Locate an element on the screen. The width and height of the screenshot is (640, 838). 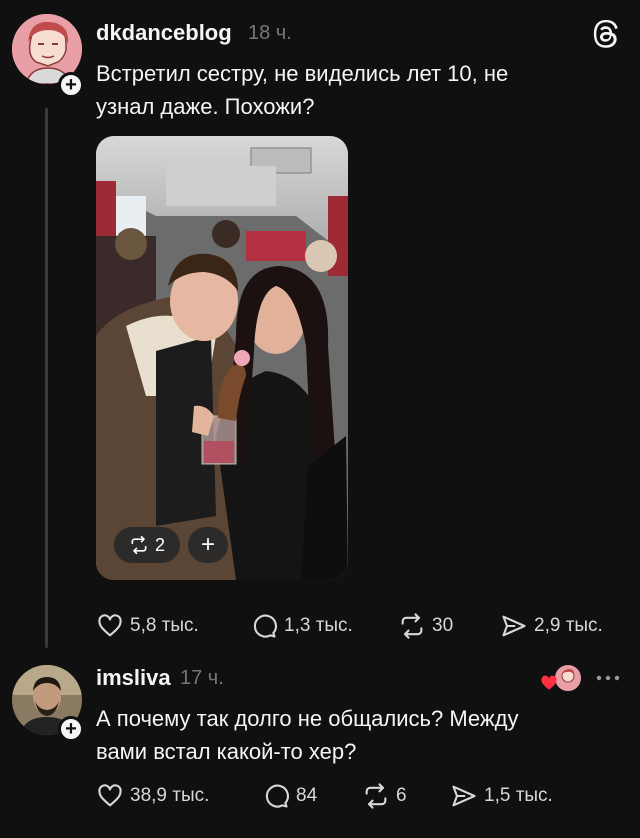
reply-repost-action: 6 is located at coordinates (384, 796).